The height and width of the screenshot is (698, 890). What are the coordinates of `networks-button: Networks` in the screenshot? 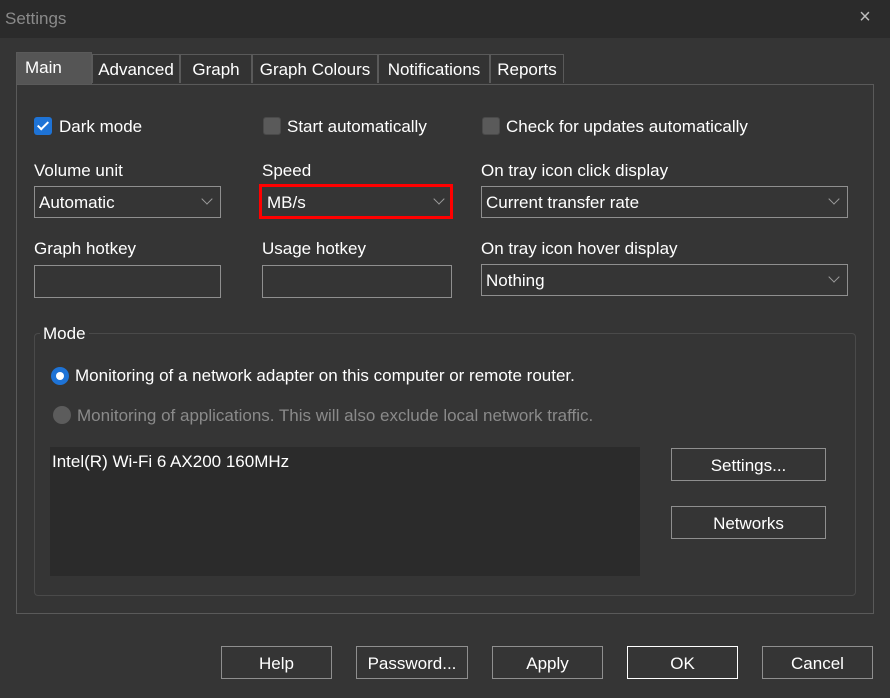 It's located at (748, 522).